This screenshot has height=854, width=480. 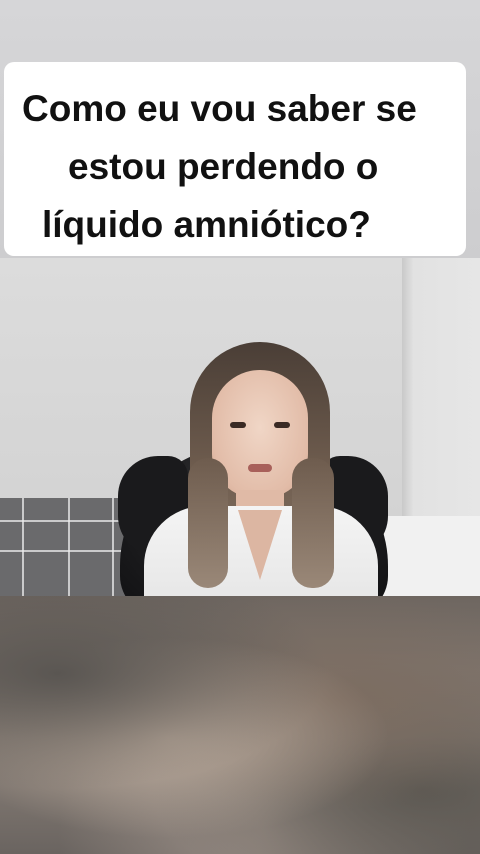 What do you see at coordinates (260, 468) in the screenshot?
I see `presenter-mouth` at bounding box center [260, 468].